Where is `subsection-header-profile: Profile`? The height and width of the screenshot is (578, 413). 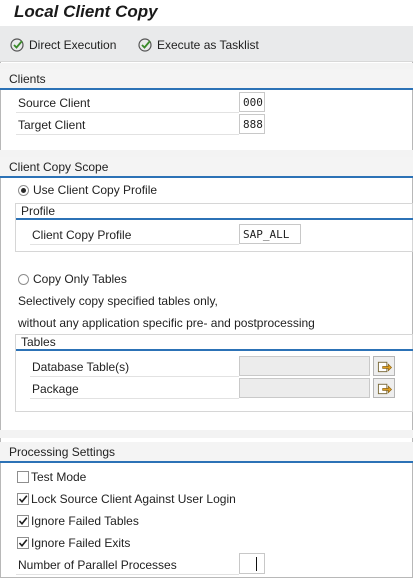 subsection-header-profile: Profile is located at coordinates (214, 211).